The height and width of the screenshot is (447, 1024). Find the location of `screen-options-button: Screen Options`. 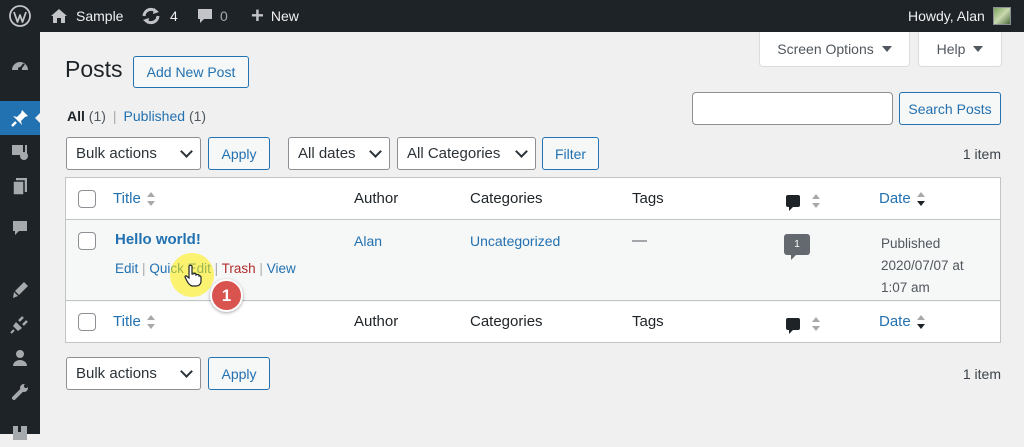

screen-options-button: Screen Options is located at coordinates (834, 49).